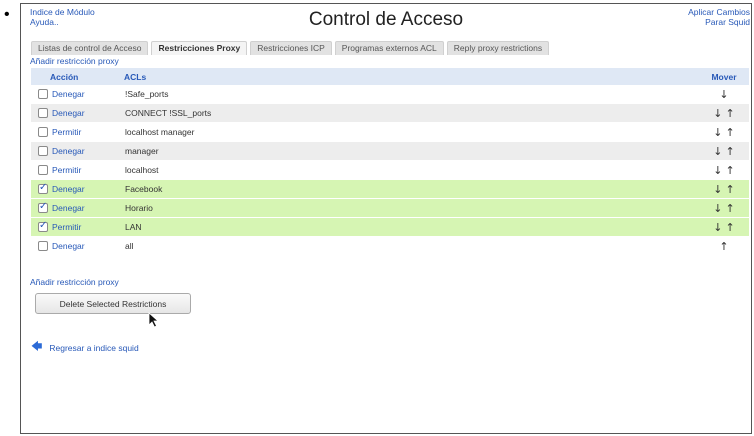 The image size is (754, 436). Describe the element at coordinates (390, 76) in the screenshot. I see `table-header: Acción ACLs Mover` at that location.